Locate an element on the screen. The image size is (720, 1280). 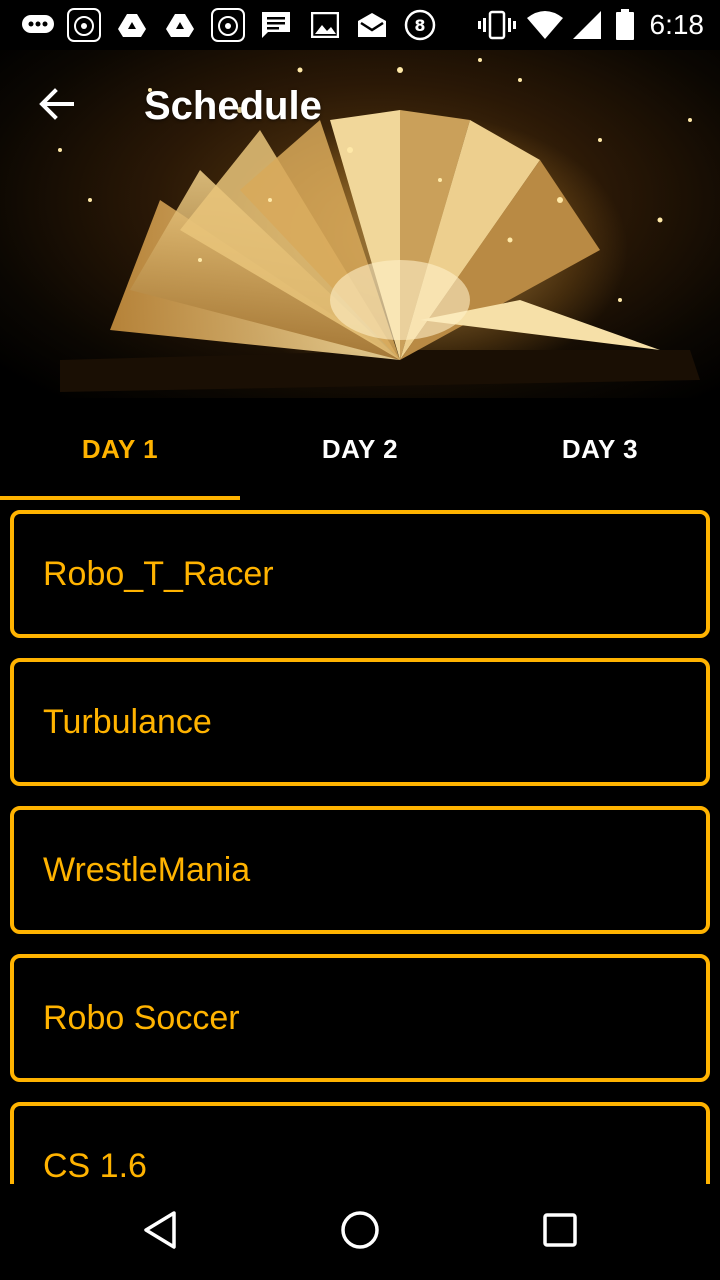
tab-day-2: DAY 2 is located at coordinates (360, 449).